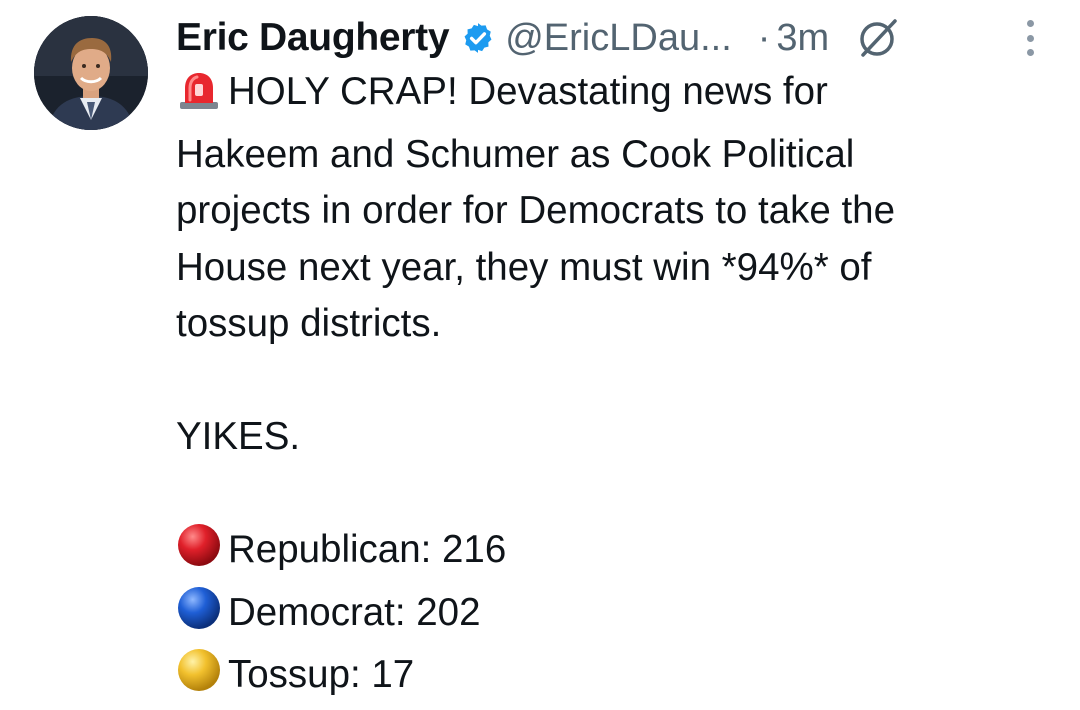  I want to click on tweet-yikes: YIKES., so click(238, 436).